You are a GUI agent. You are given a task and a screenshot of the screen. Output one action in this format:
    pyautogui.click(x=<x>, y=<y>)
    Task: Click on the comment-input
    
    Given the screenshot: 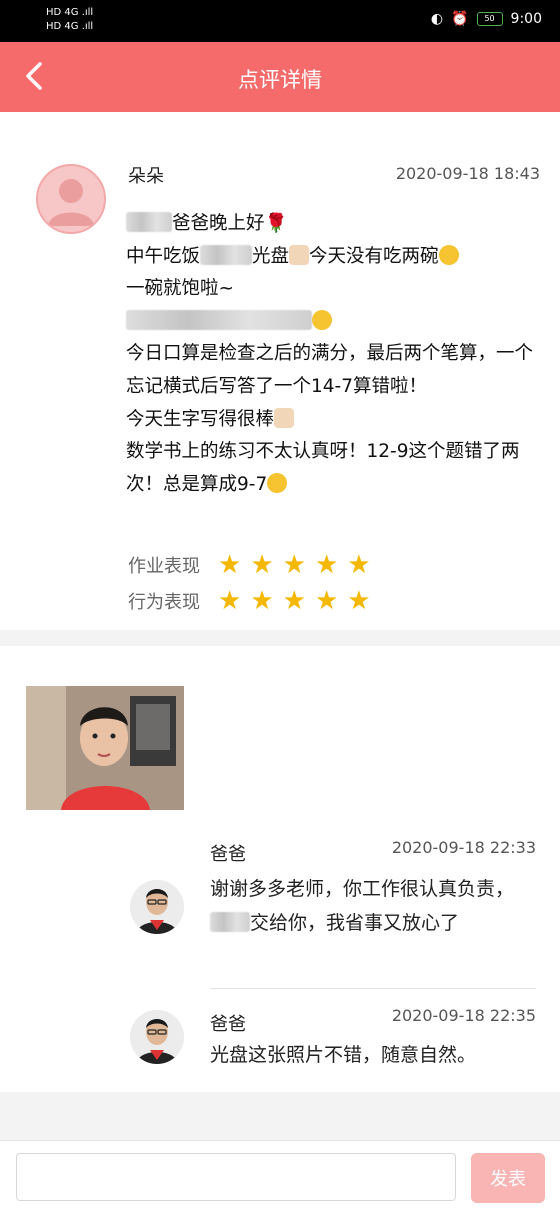 What is the action you would take?
    pyautogui.click(x=236, y=1177)
    